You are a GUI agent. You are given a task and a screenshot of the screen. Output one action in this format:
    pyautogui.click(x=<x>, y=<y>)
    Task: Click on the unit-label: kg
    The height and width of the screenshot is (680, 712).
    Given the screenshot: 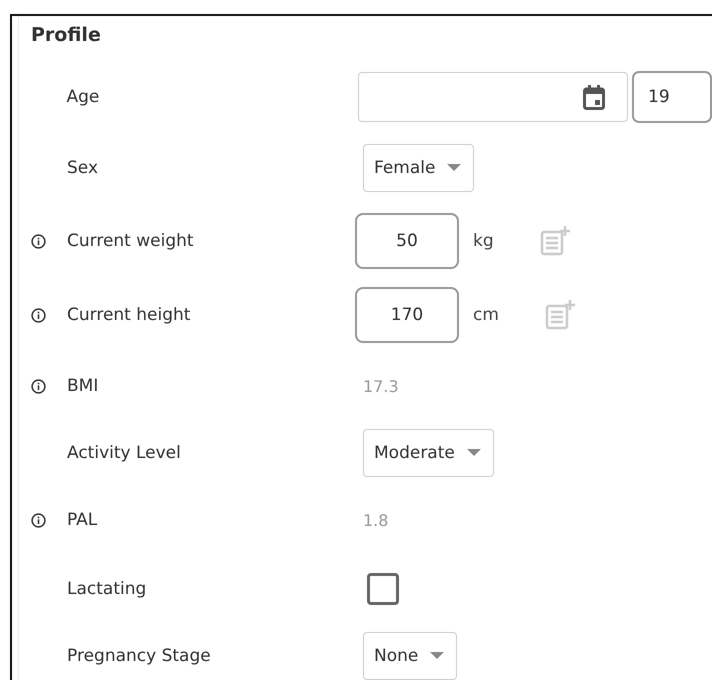 What is the action you would take?
    pyautogui.click(x=483, y=241)
    